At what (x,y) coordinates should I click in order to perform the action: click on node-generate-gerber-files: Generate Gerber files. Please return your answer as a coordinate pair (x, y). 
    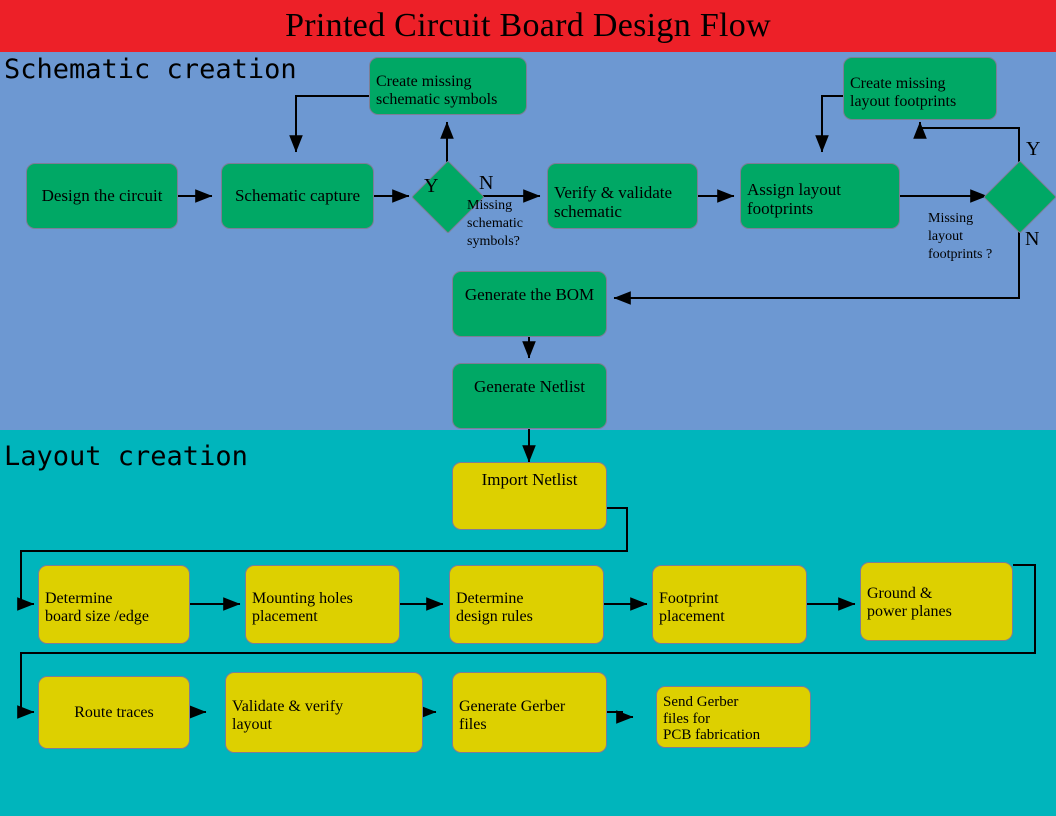
    Looking at the image, I should click on (529, 712).